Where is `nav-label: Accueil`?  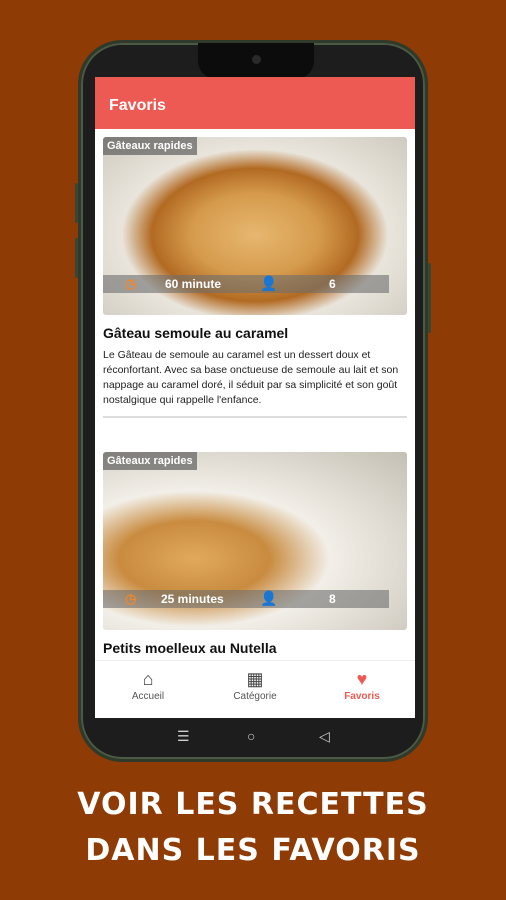 nav-label: Accueil is located at coordinates (148, 696).